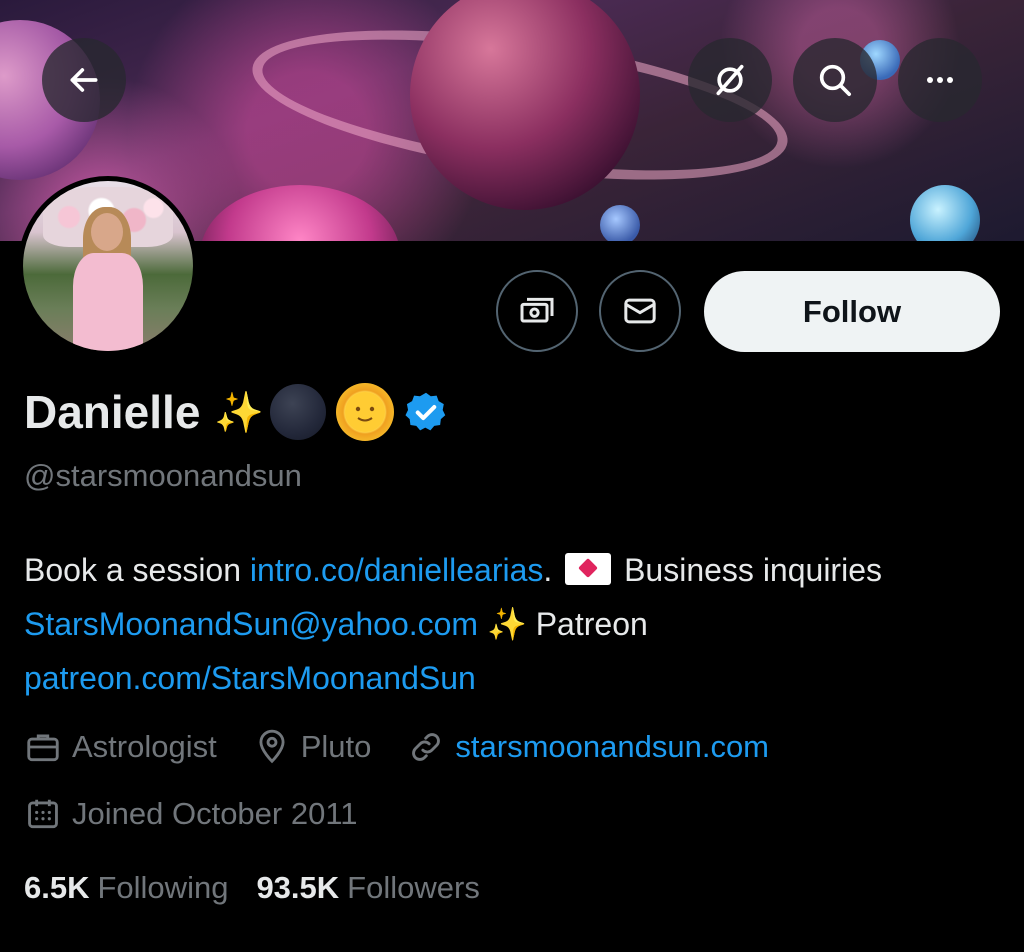 This screenshot has width=1024, height=952. I want to click on avatar, so click(108, 266).